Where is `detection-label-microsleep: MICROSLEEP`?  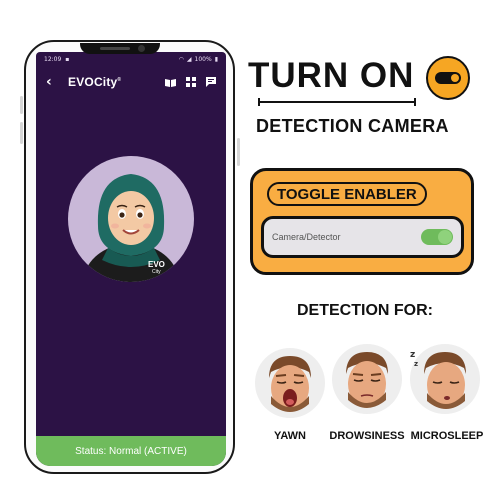 detection-label-microsleep: MICROSLEEP is located at coordinates (447, 436).